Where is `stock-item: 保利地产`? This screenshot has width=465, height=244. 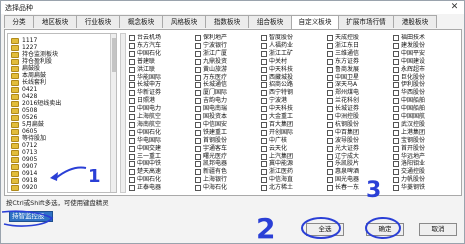 stock-item: 保利地产 is located at coordinates (211, 38).